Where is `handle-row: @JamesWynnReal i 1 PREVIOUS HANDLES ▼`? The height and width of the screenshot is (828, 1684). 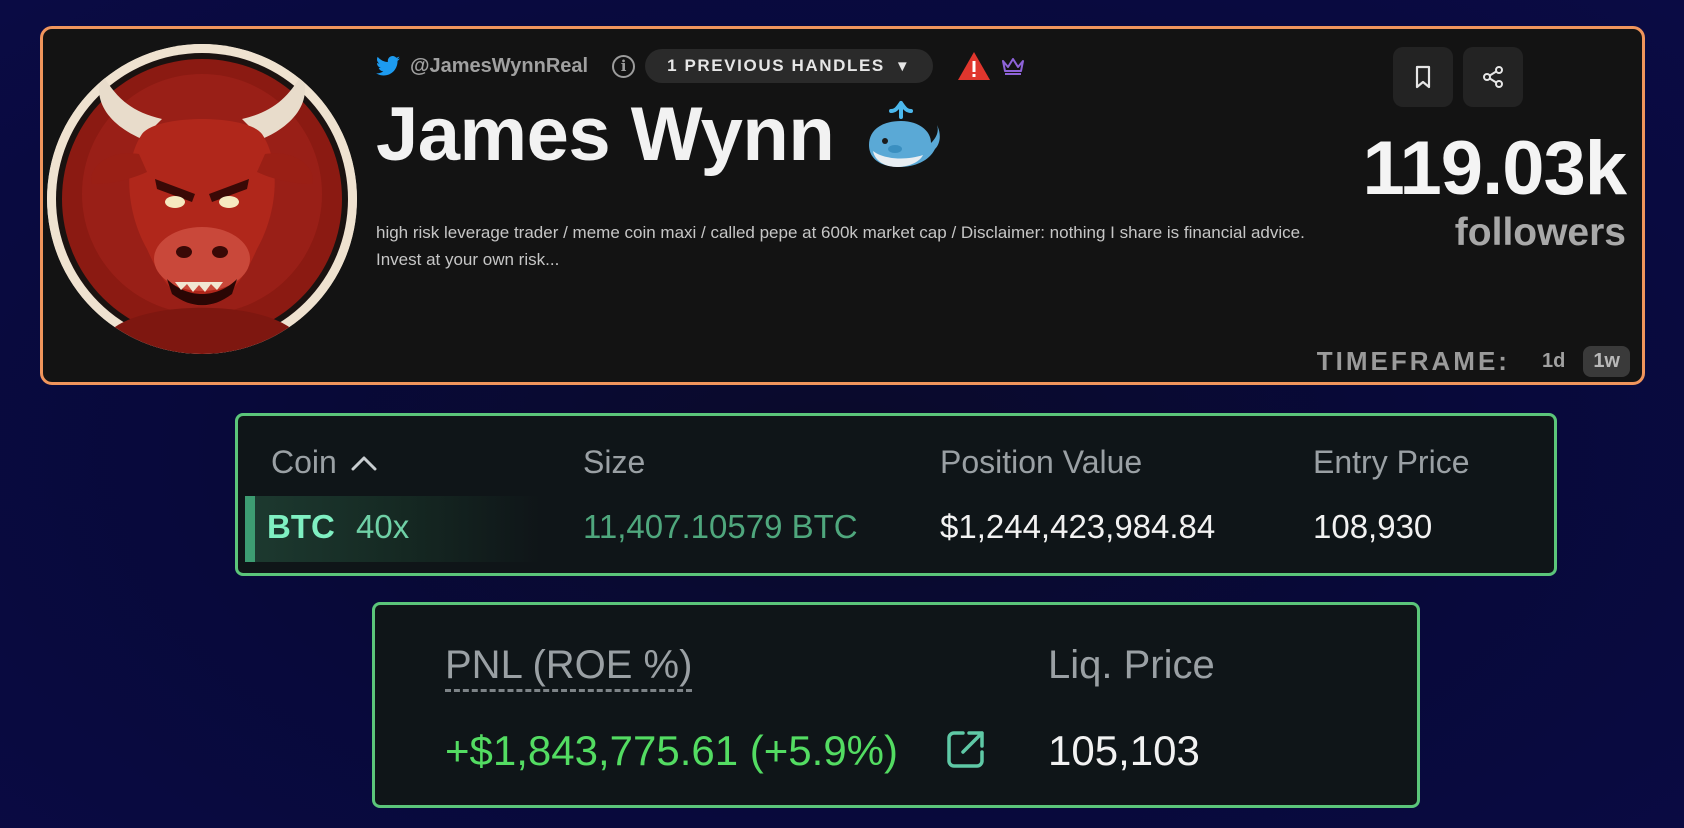
handle-row: @JamesWynnReal i 1 PREVIOUS HANDLES ▼ is located at coordinates (700, 66).